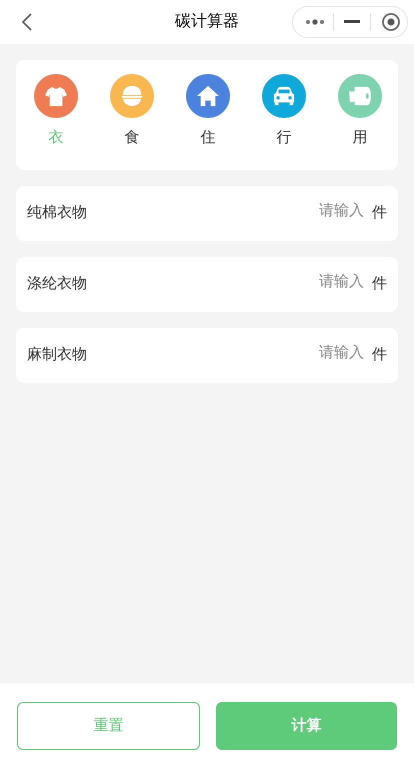  I want to click on category-tab: 行, so click(284, 122).